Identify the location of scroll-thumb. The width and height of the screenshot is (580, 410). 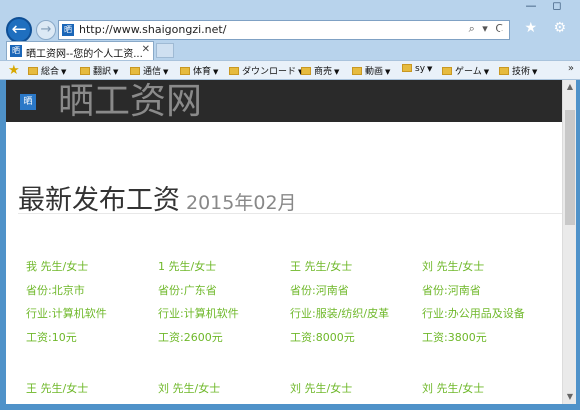
(570, 167).